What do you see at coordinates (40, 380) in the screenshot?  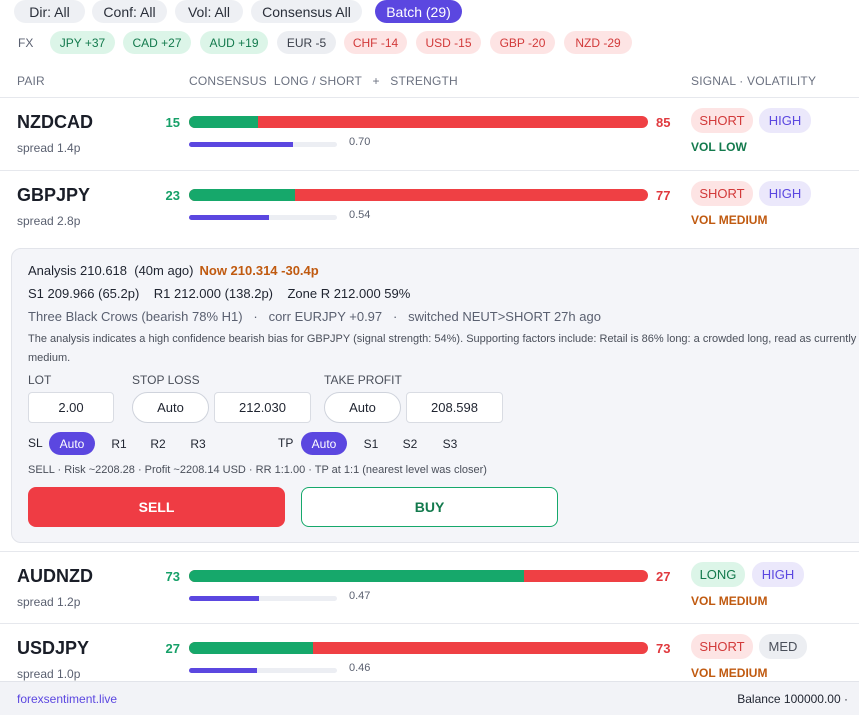 I see `lot-label: LOT` at bounding box center [40, 380].